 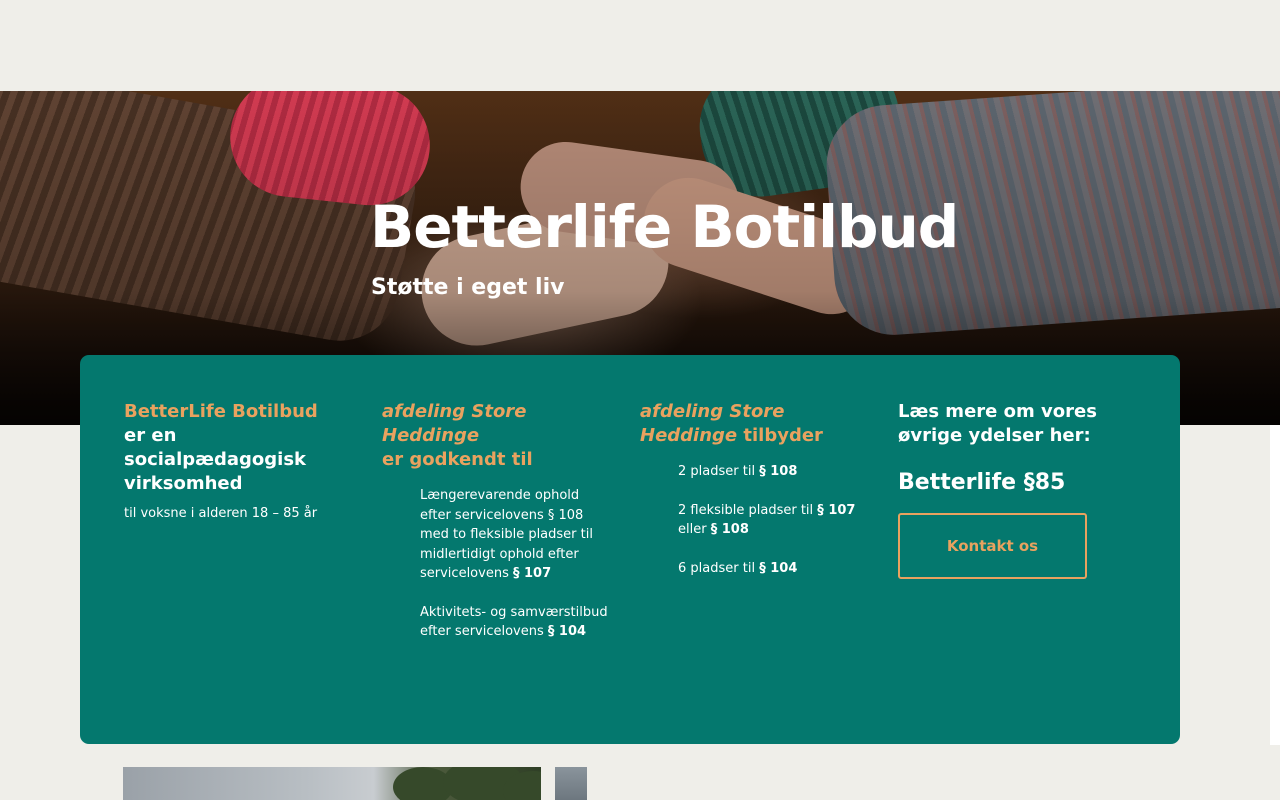 I want to click on intro-heading-text: er, so click(x=135, y=435).